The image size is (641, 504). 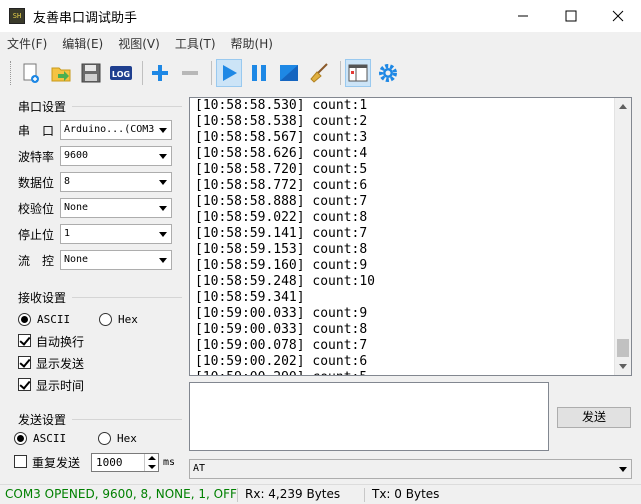 I want to click on new-document-icon, so click(x=31, y=73).